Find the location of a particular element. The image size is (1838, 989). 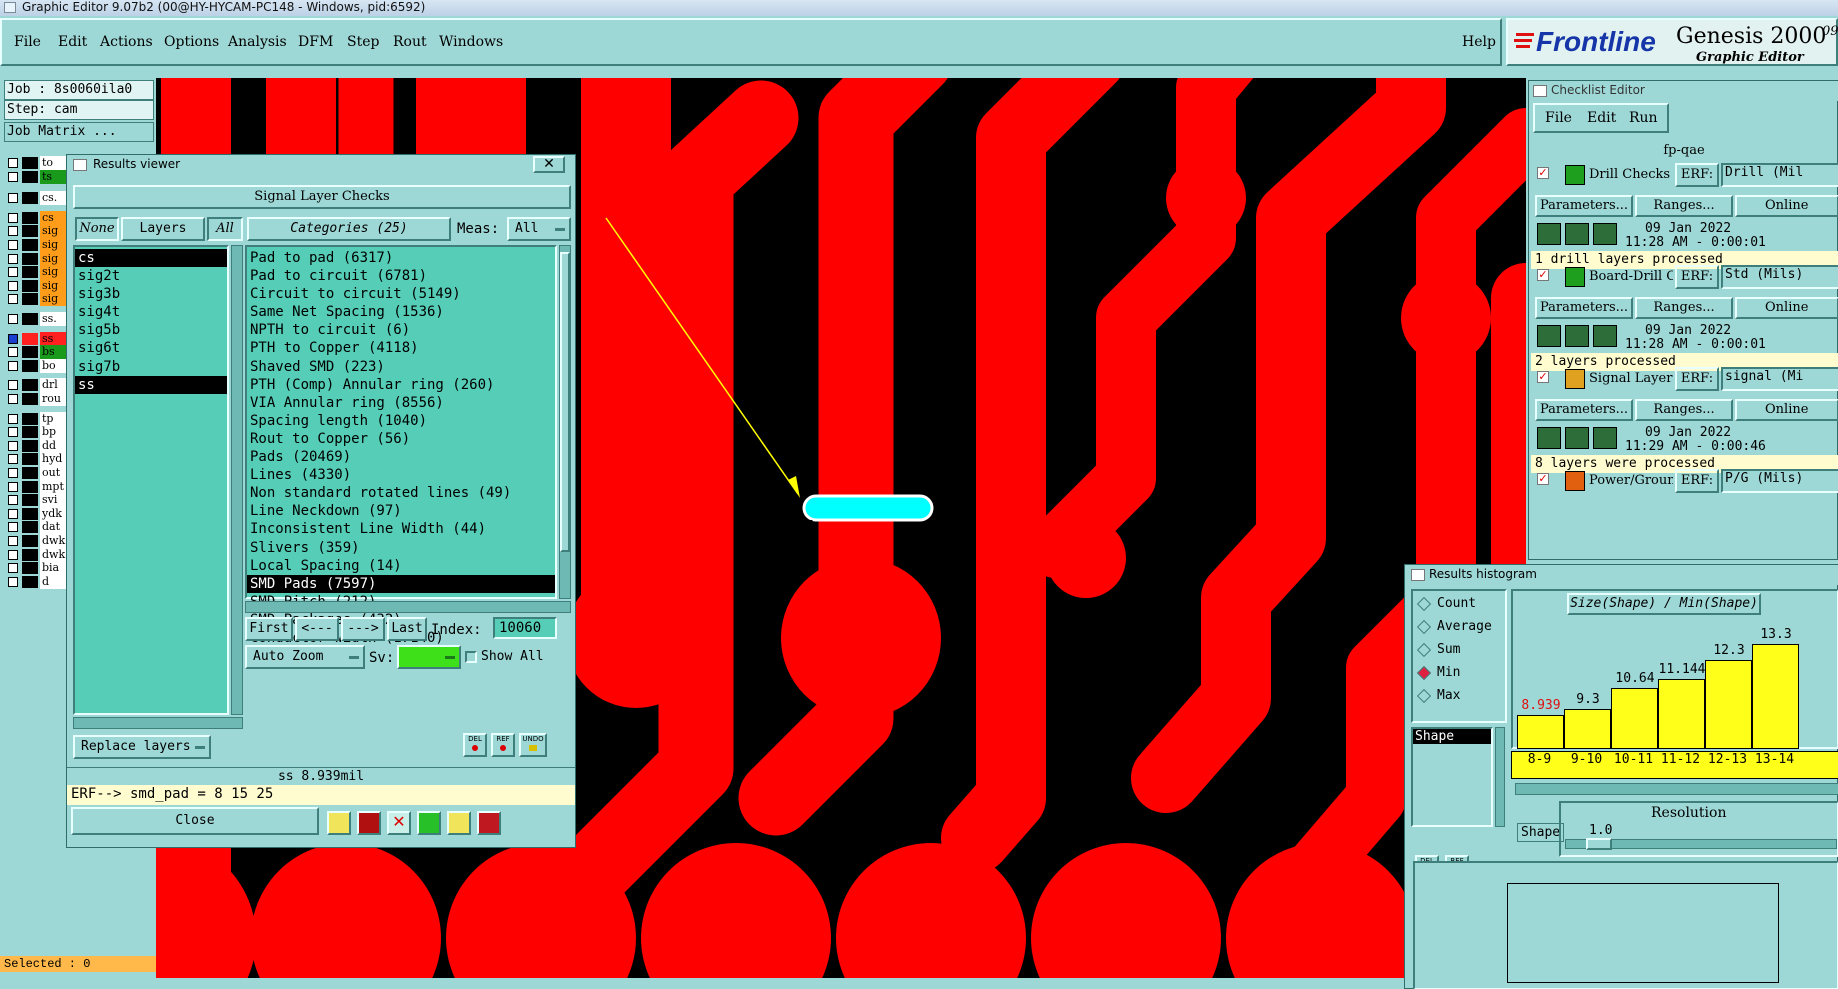

menu-windows: Windows is located at coordinates (471, 42).